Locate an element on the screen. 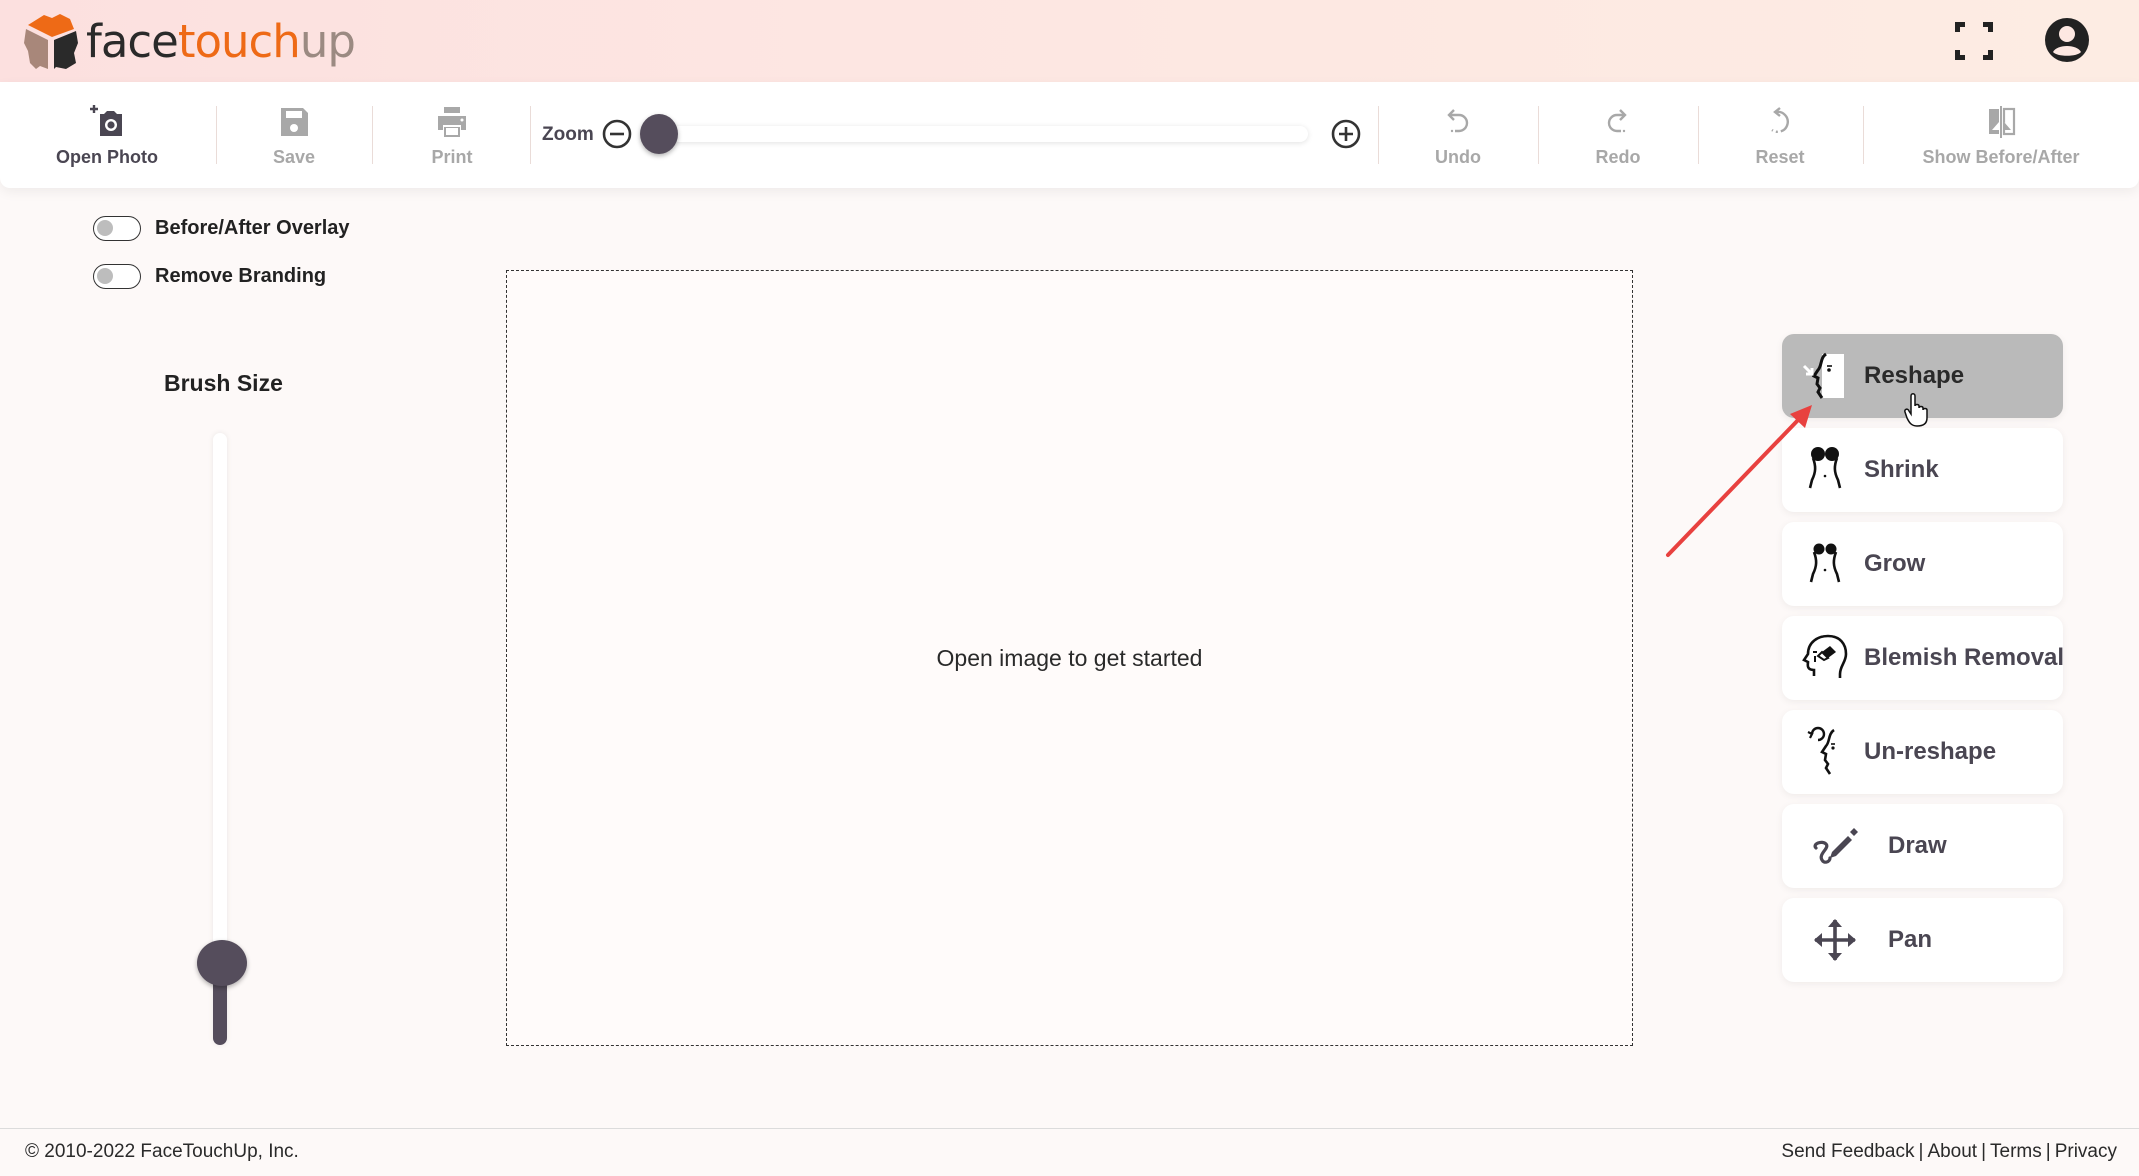 This screenshot has width=2139, height=1176. printer-icon is located at coordinates (452, 122).